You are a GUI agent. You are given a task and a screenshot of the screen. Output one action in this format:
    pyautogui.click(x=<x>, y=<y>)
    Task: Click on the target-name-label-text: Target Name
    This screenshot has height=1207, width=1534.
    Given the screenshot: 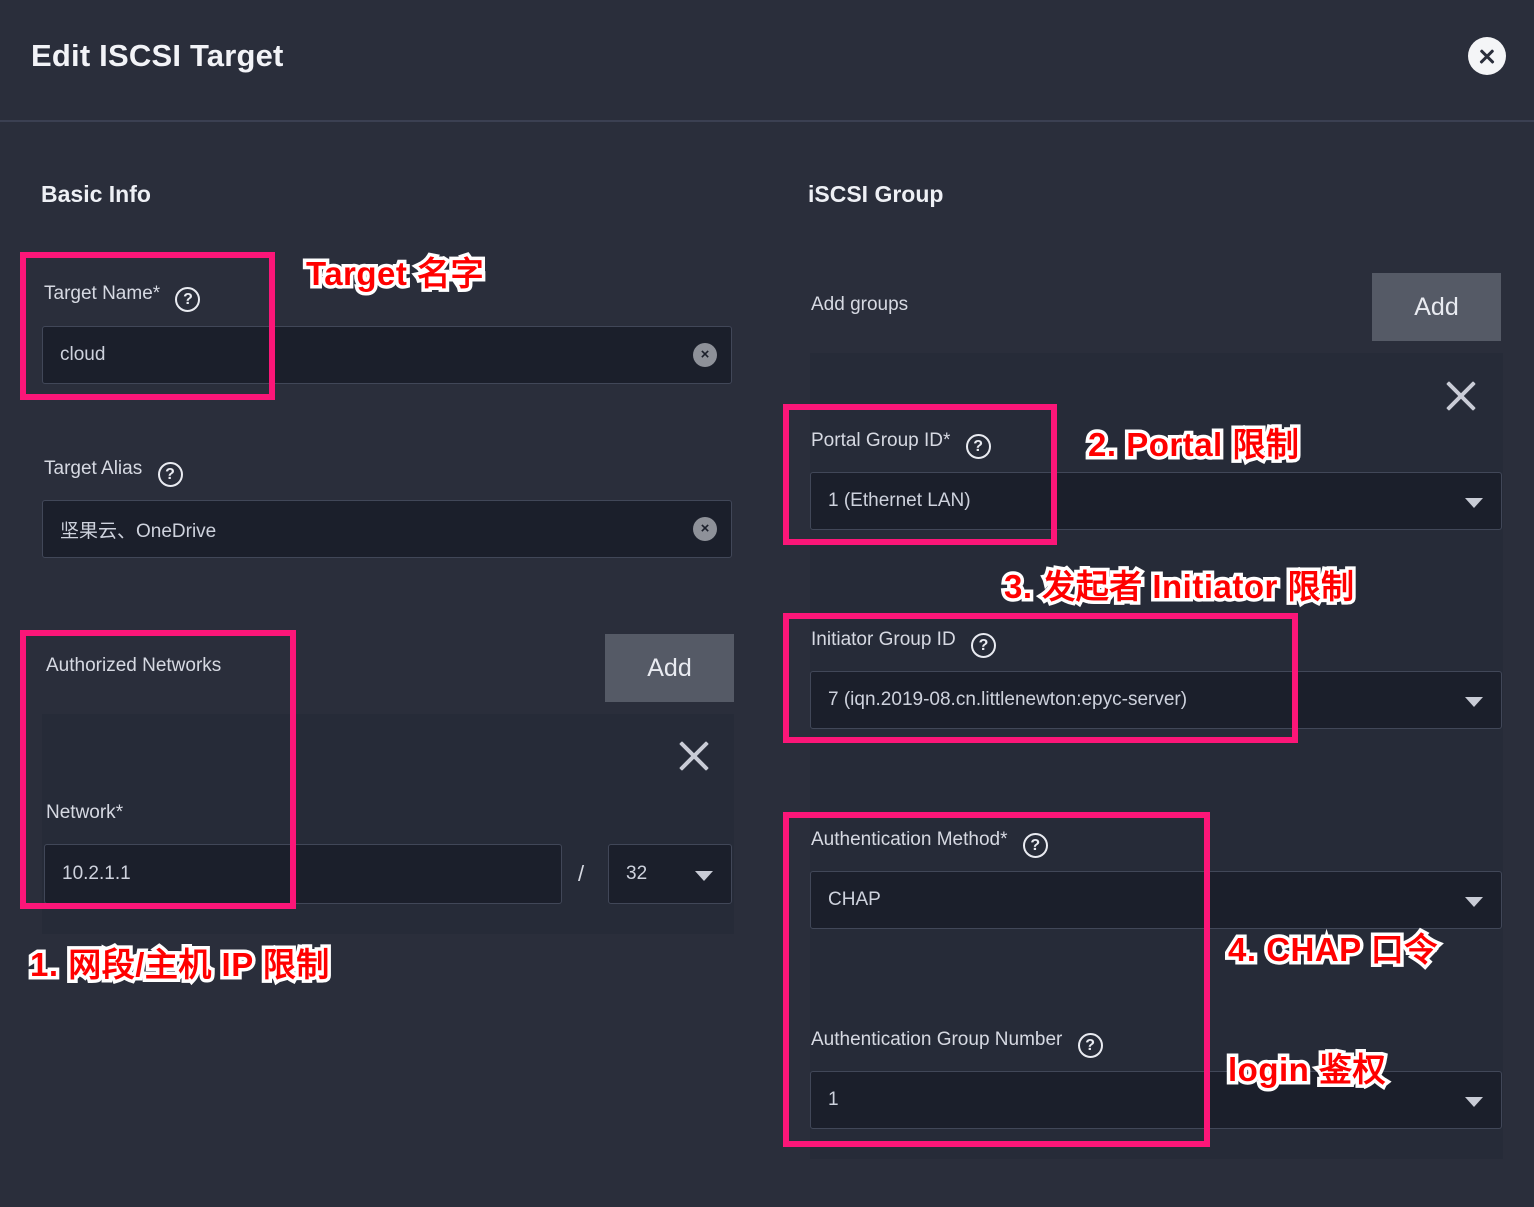 What is the action you would take?
    pyautogui.click(x=98, y=293)
    